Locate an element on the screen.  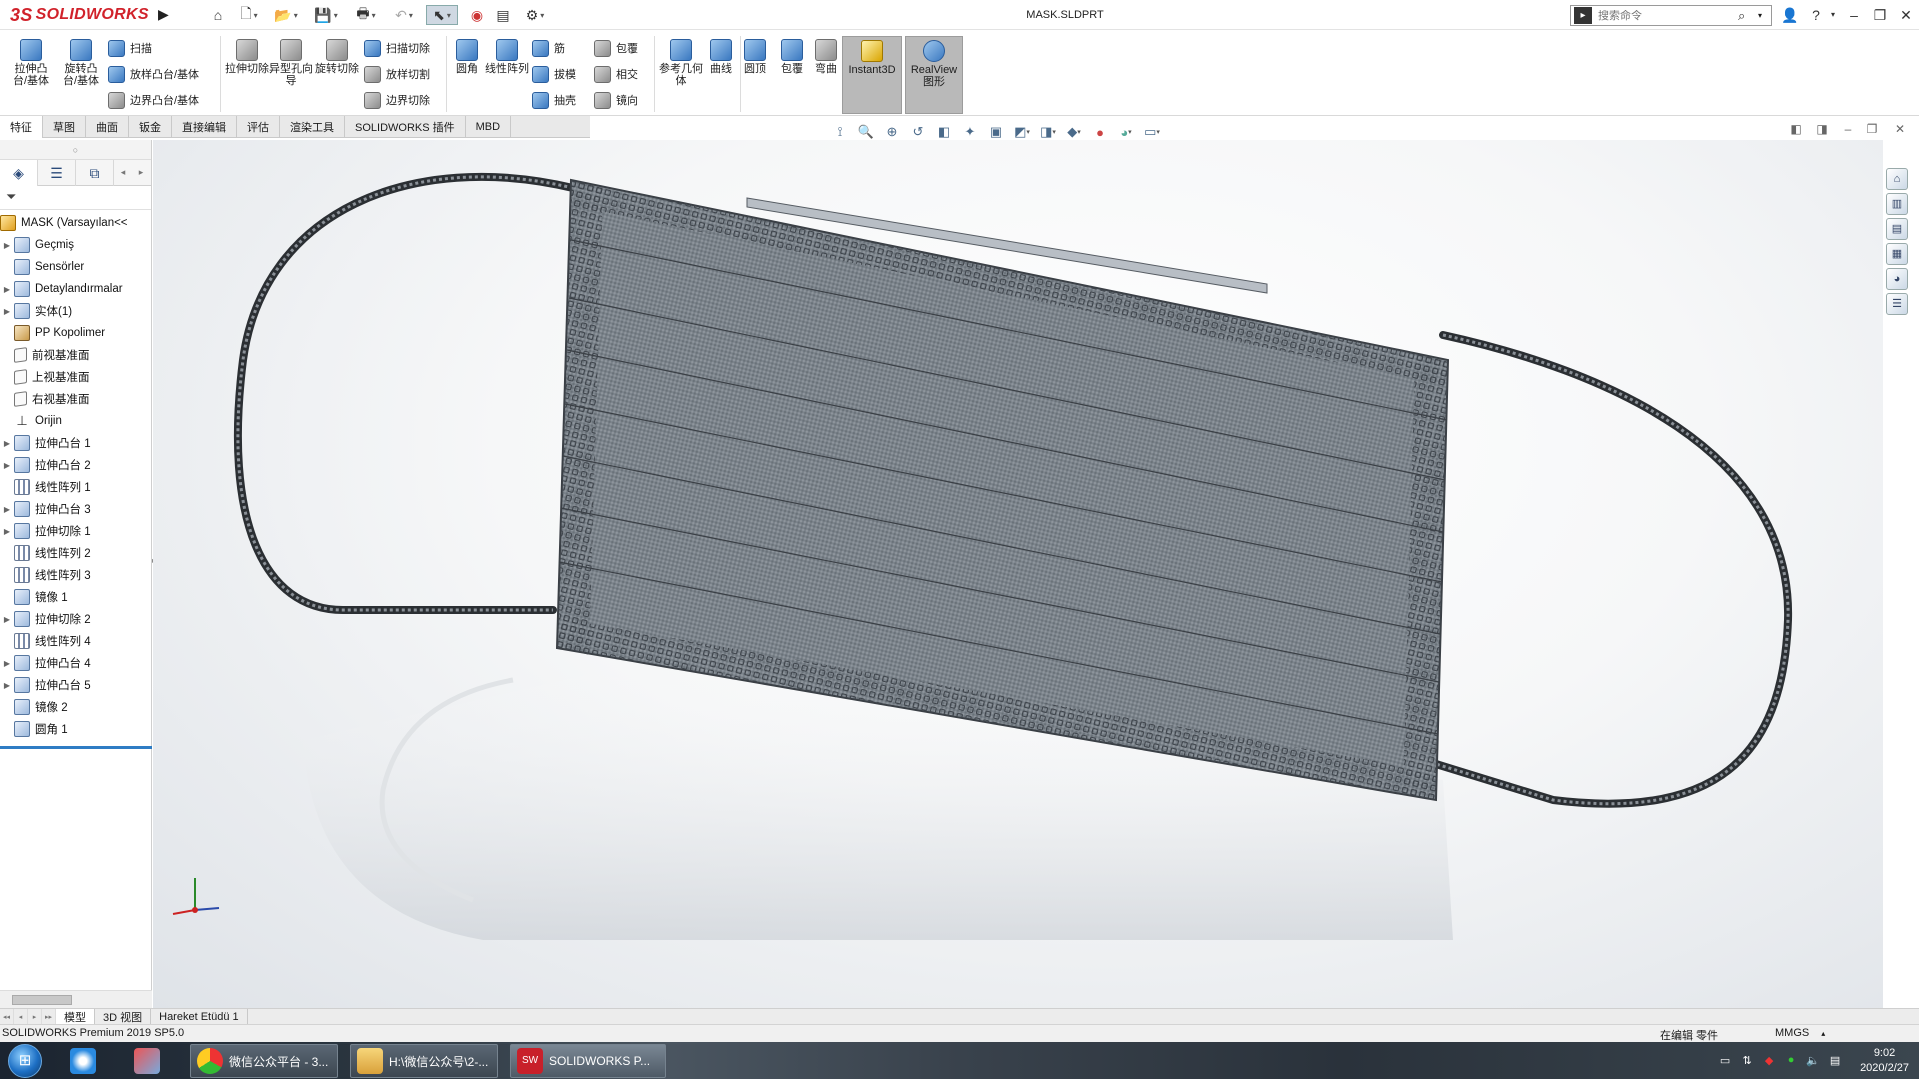
dynamic-annotation-icon: ✦ is located at coordinates (970, 132).